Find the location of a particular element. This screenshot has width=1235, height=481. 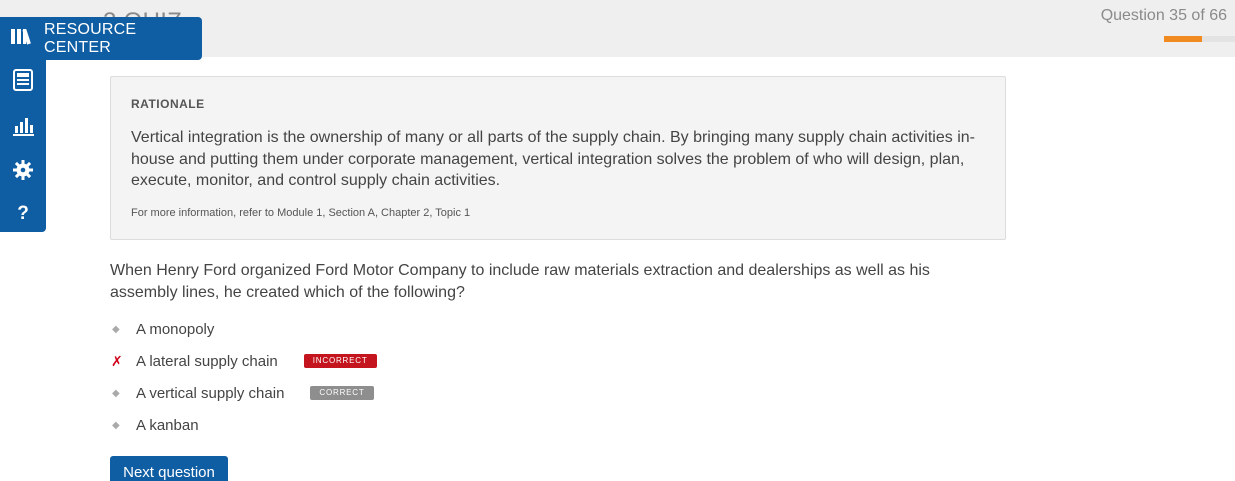

correct-badge: CORRECT is located at coordinates (342, 393).